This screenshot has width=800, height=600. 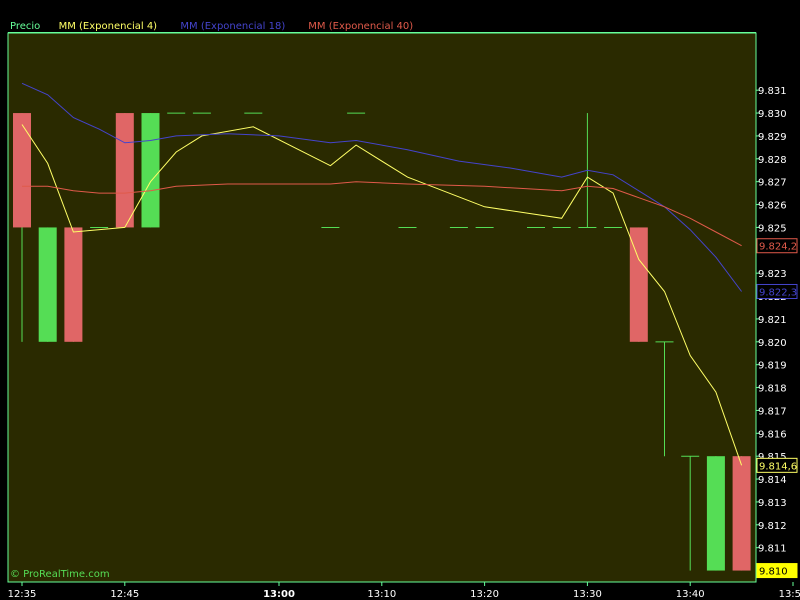 What do you see at coordinates (279, 594) in the screenshot?
I see `x-tick-label: 13:00` at bounding box center [279, 594].